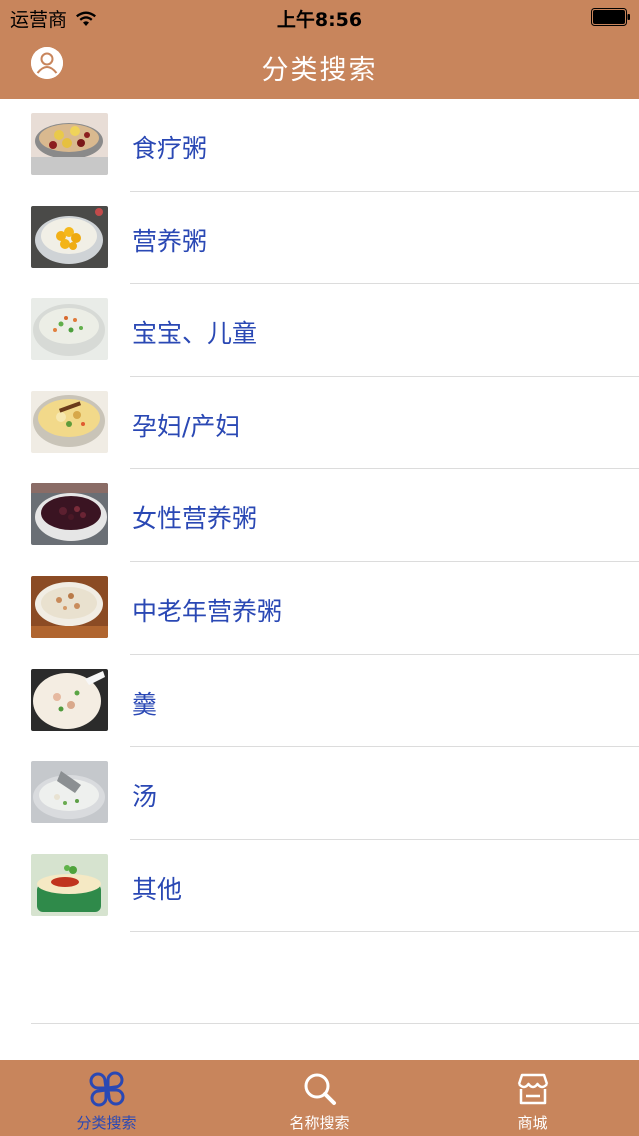 This screenshot has width=639, height=1136. What do you see at coordinates (320, 1089) in the screenshot?
I see `search-icon` at bounding box center [320, 1089].